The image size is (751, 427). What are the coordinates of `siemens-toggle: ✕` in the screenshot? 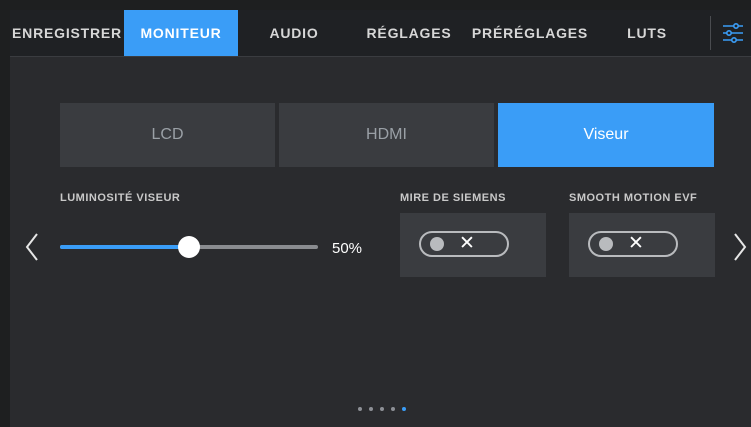 It's located at (464, 244).